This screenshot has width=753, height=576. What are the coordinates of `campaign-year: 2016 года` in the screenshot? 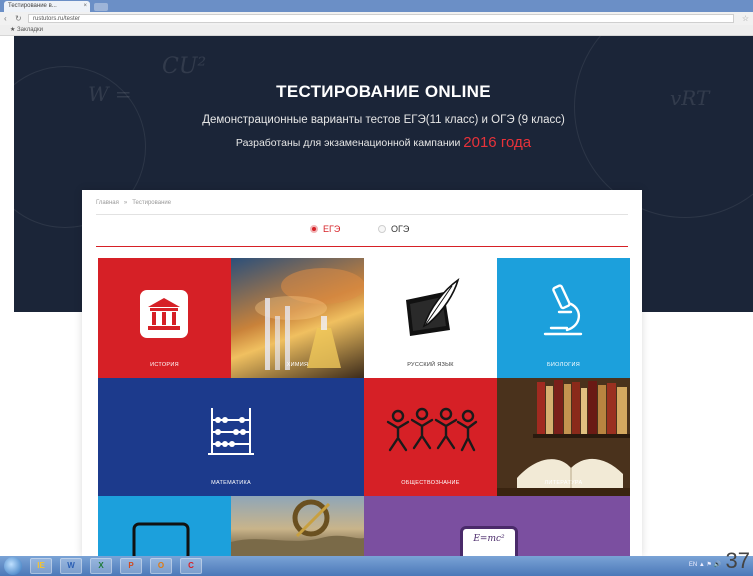 It's located at (497, 142).